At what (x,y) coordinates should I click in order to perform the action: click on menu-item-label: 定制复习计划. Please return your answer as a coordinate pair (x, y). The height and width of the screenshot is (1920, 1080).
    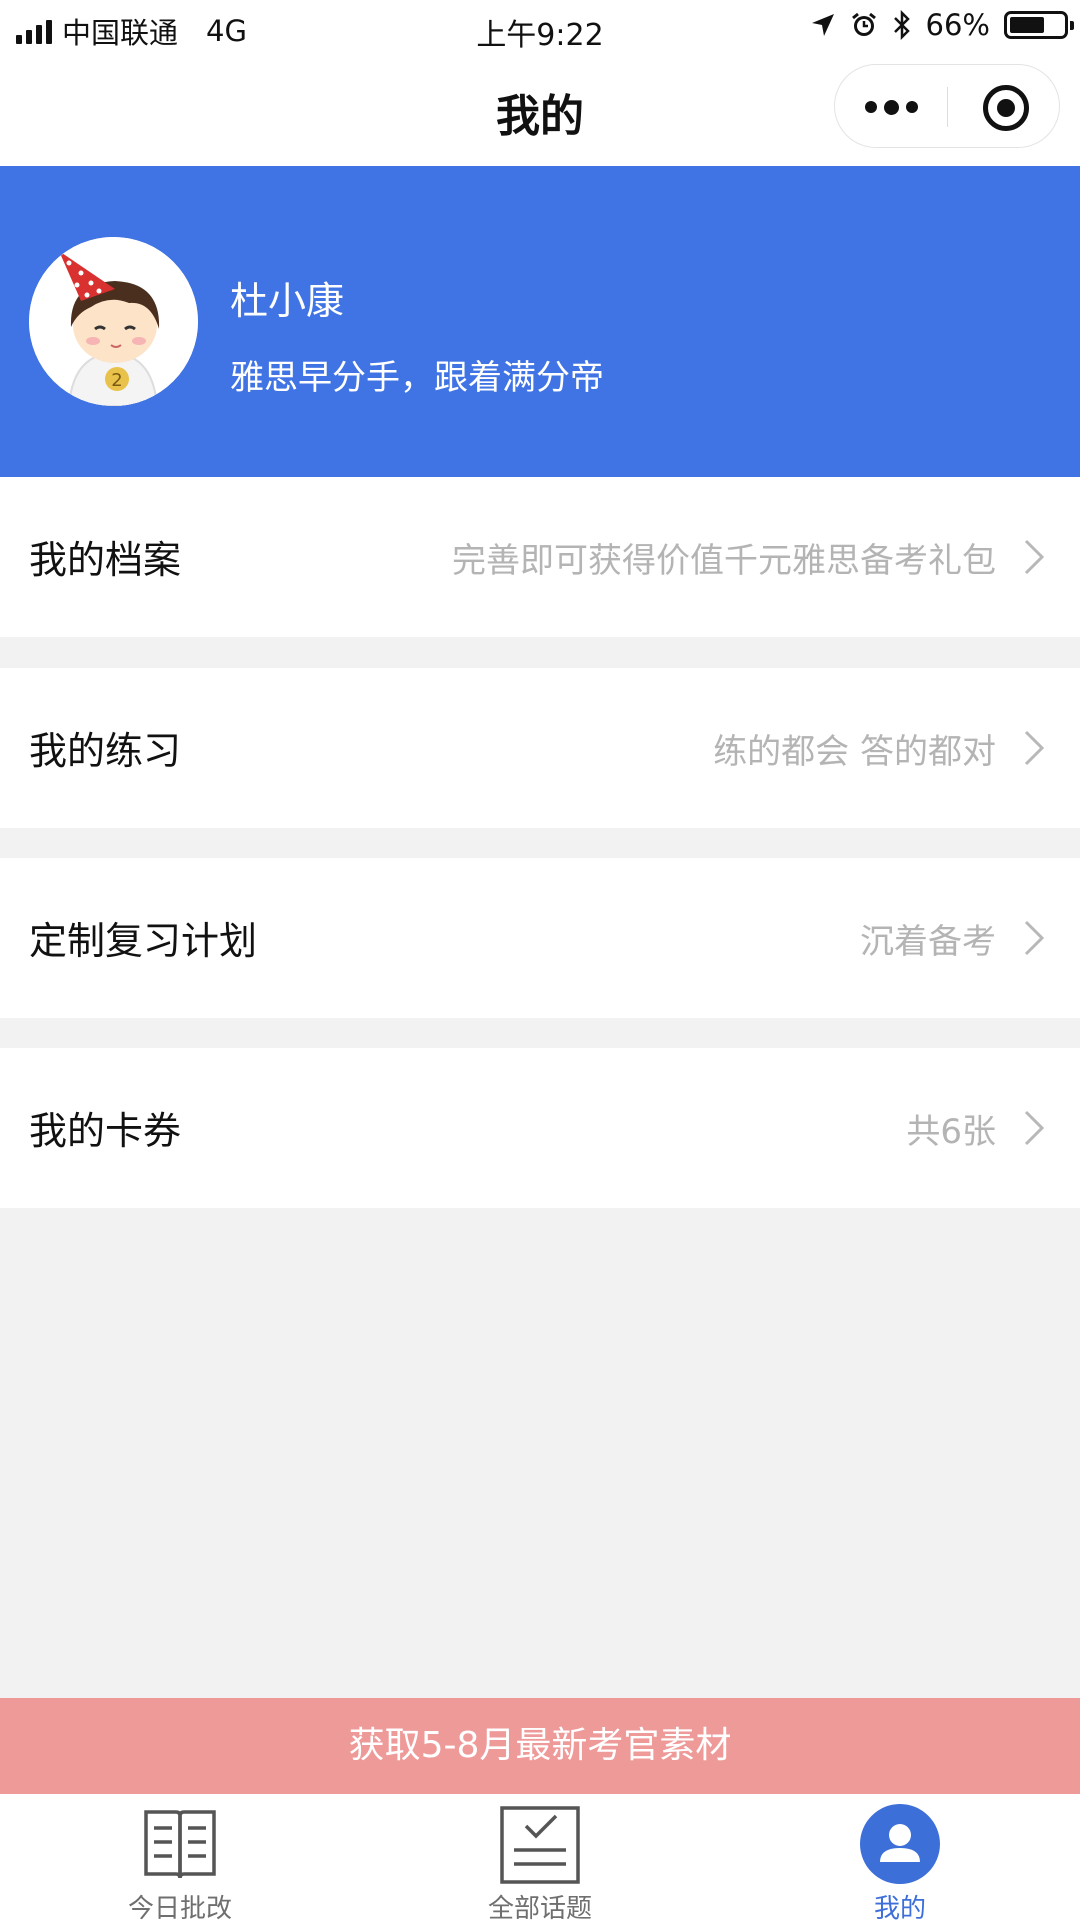
    Looking at the image, I should click on (143, 941).